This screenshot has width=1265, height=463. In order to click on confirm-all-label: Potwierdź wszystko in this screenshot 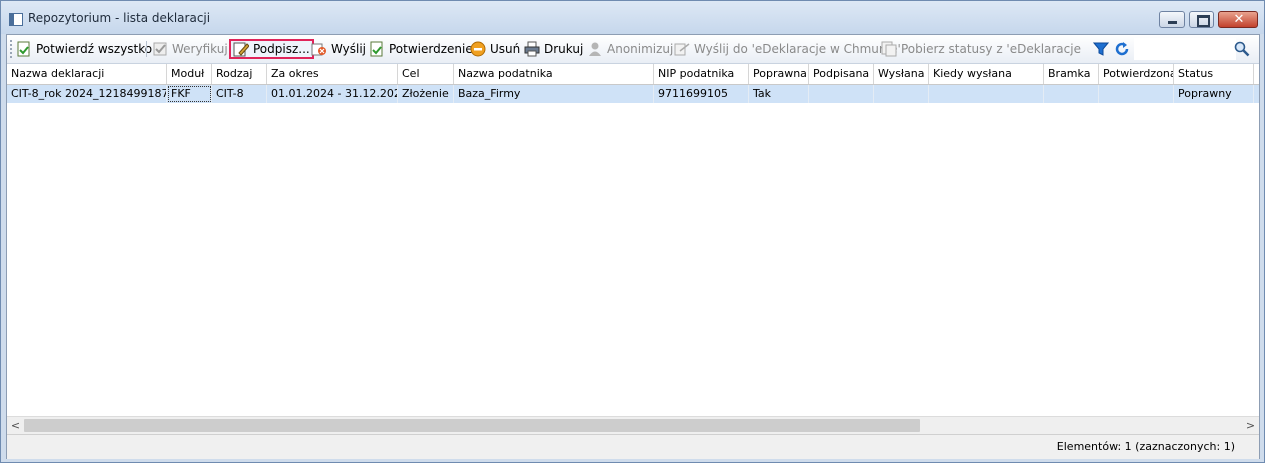, I will do `click(94, 49)`.